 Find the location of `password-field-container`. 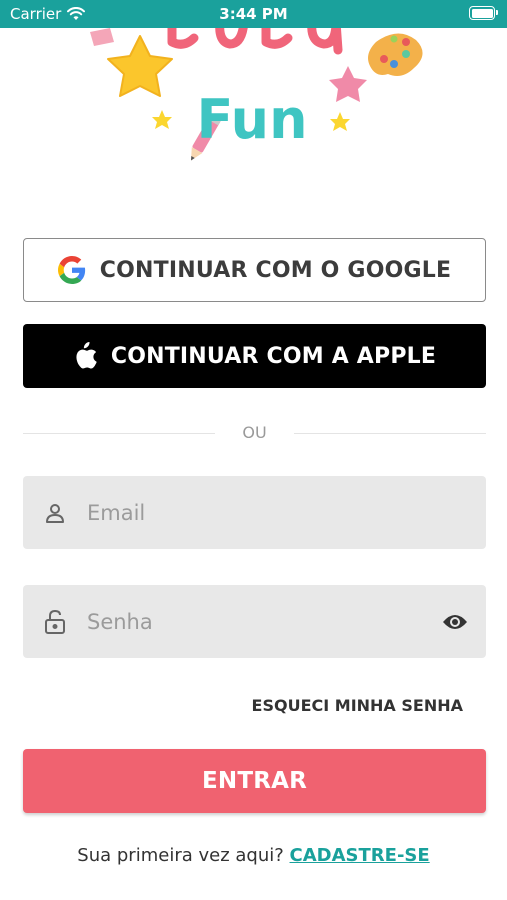

password-field-container is located at coordinates (254, 621).